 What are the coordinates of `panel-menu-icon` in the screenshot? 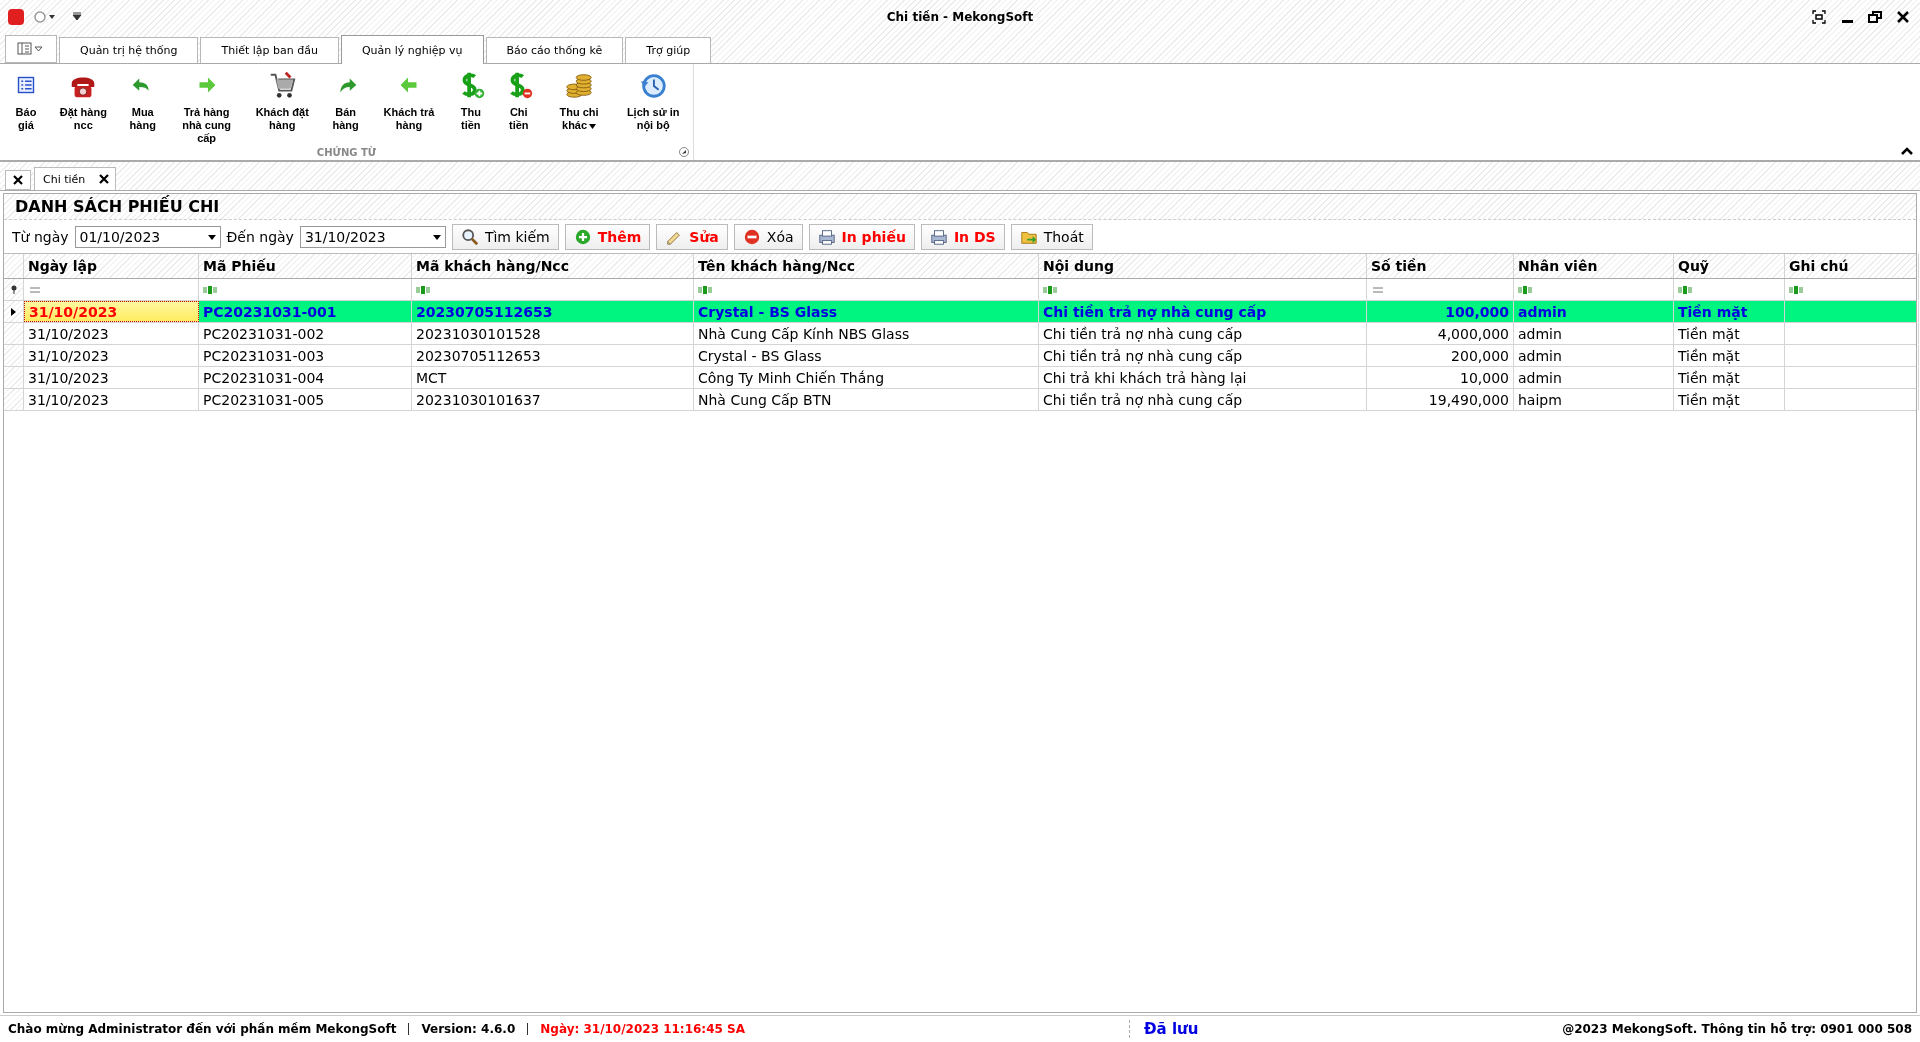 It's located at (31, 49).